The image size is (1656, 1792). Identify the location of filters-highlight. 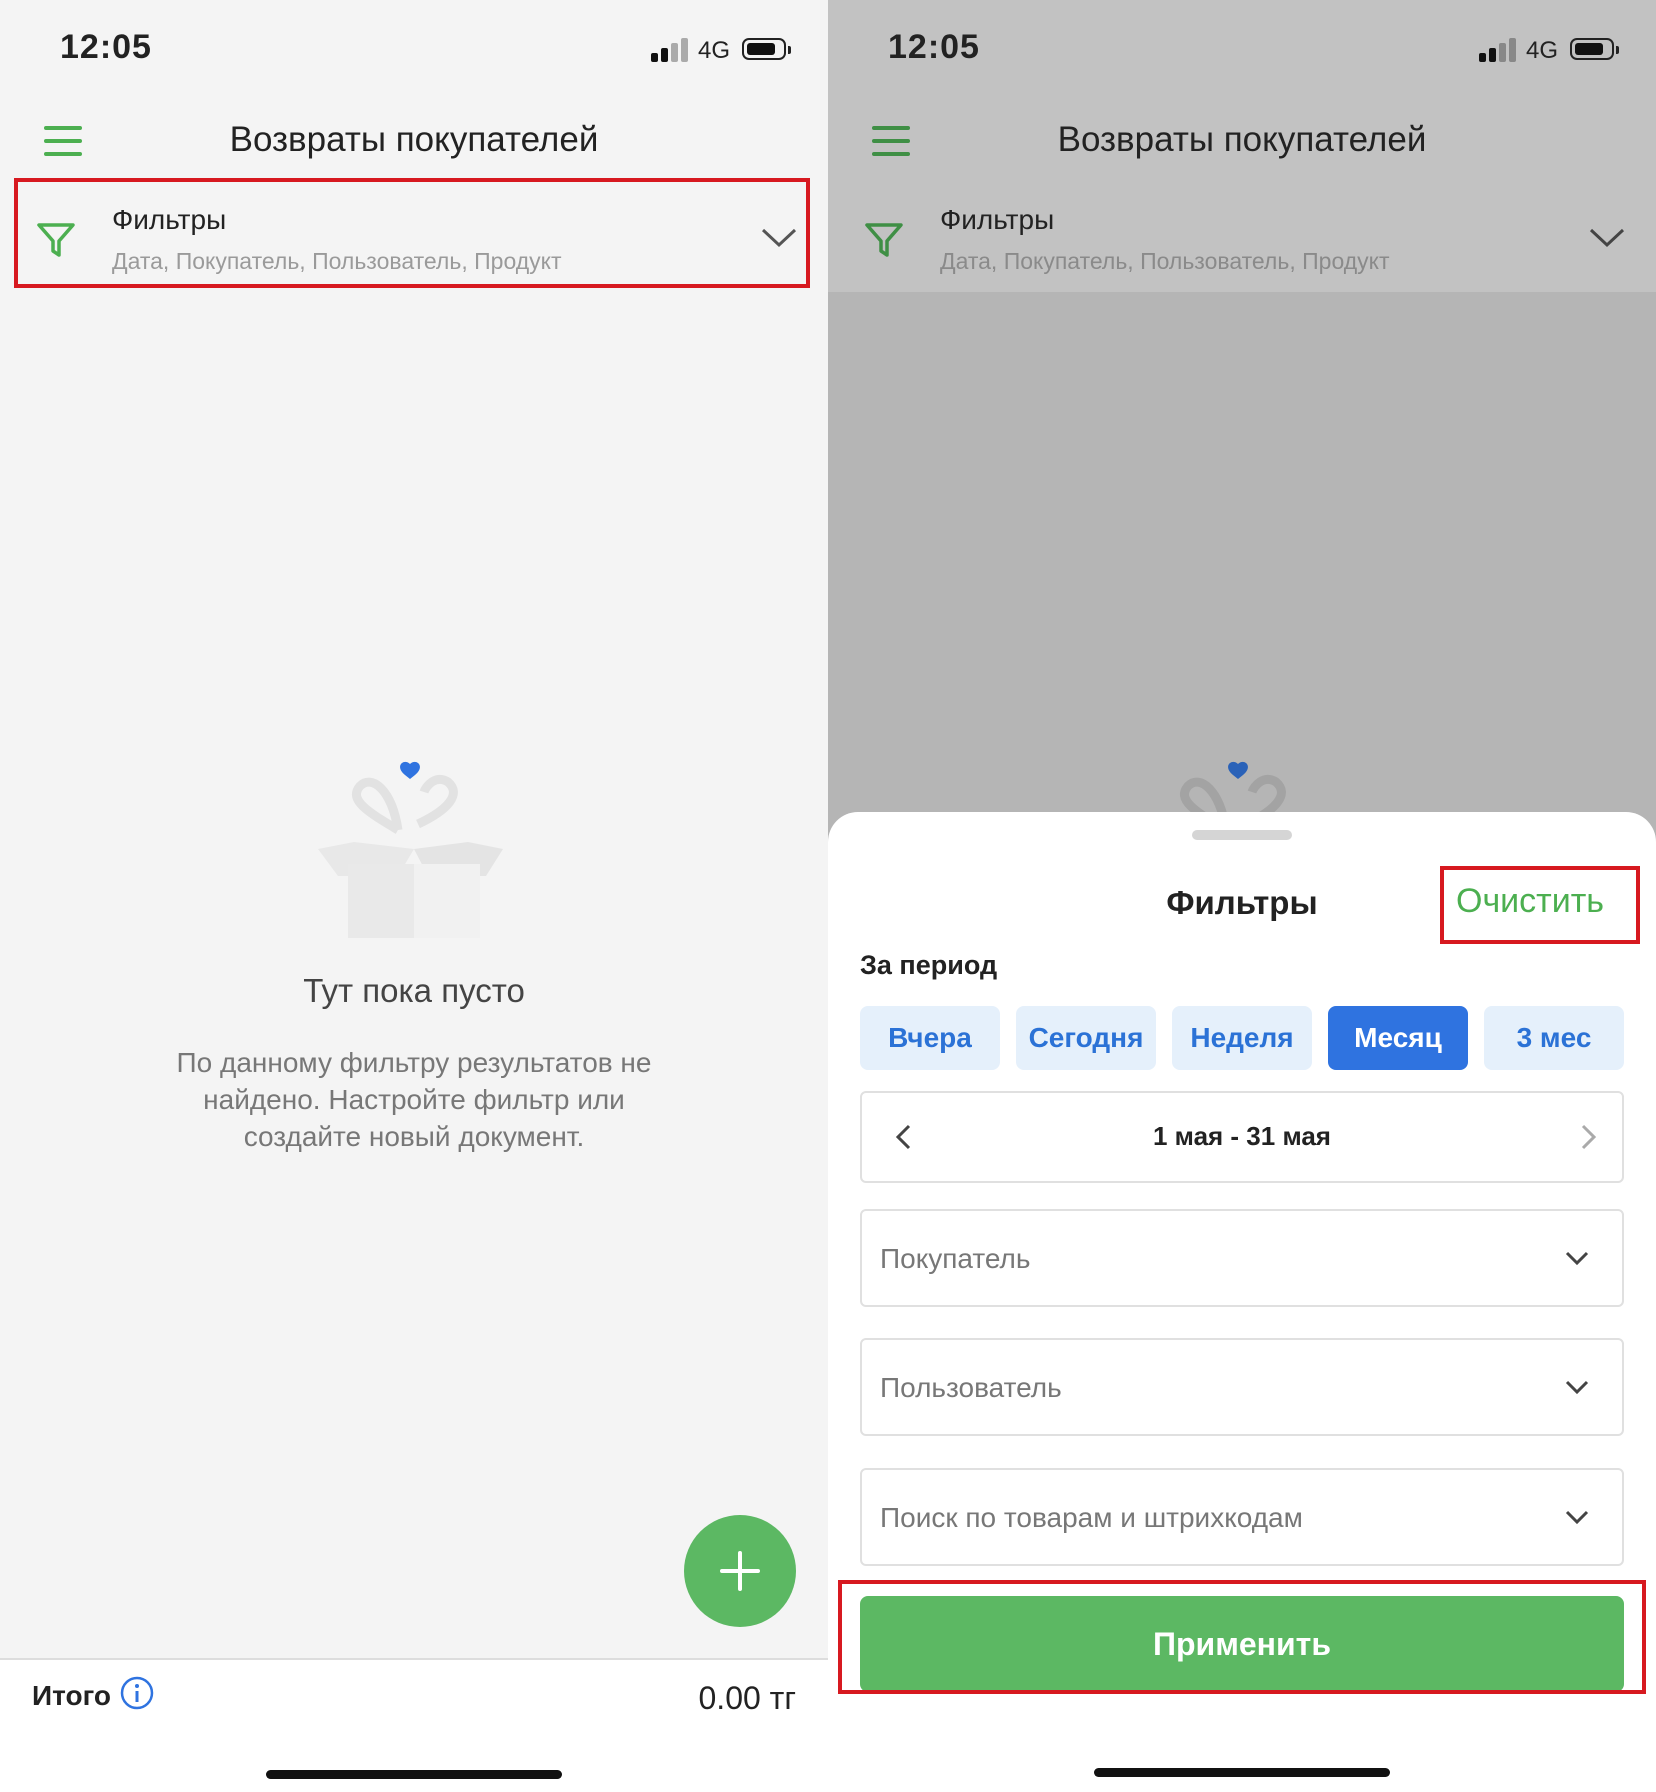
(412, 233).